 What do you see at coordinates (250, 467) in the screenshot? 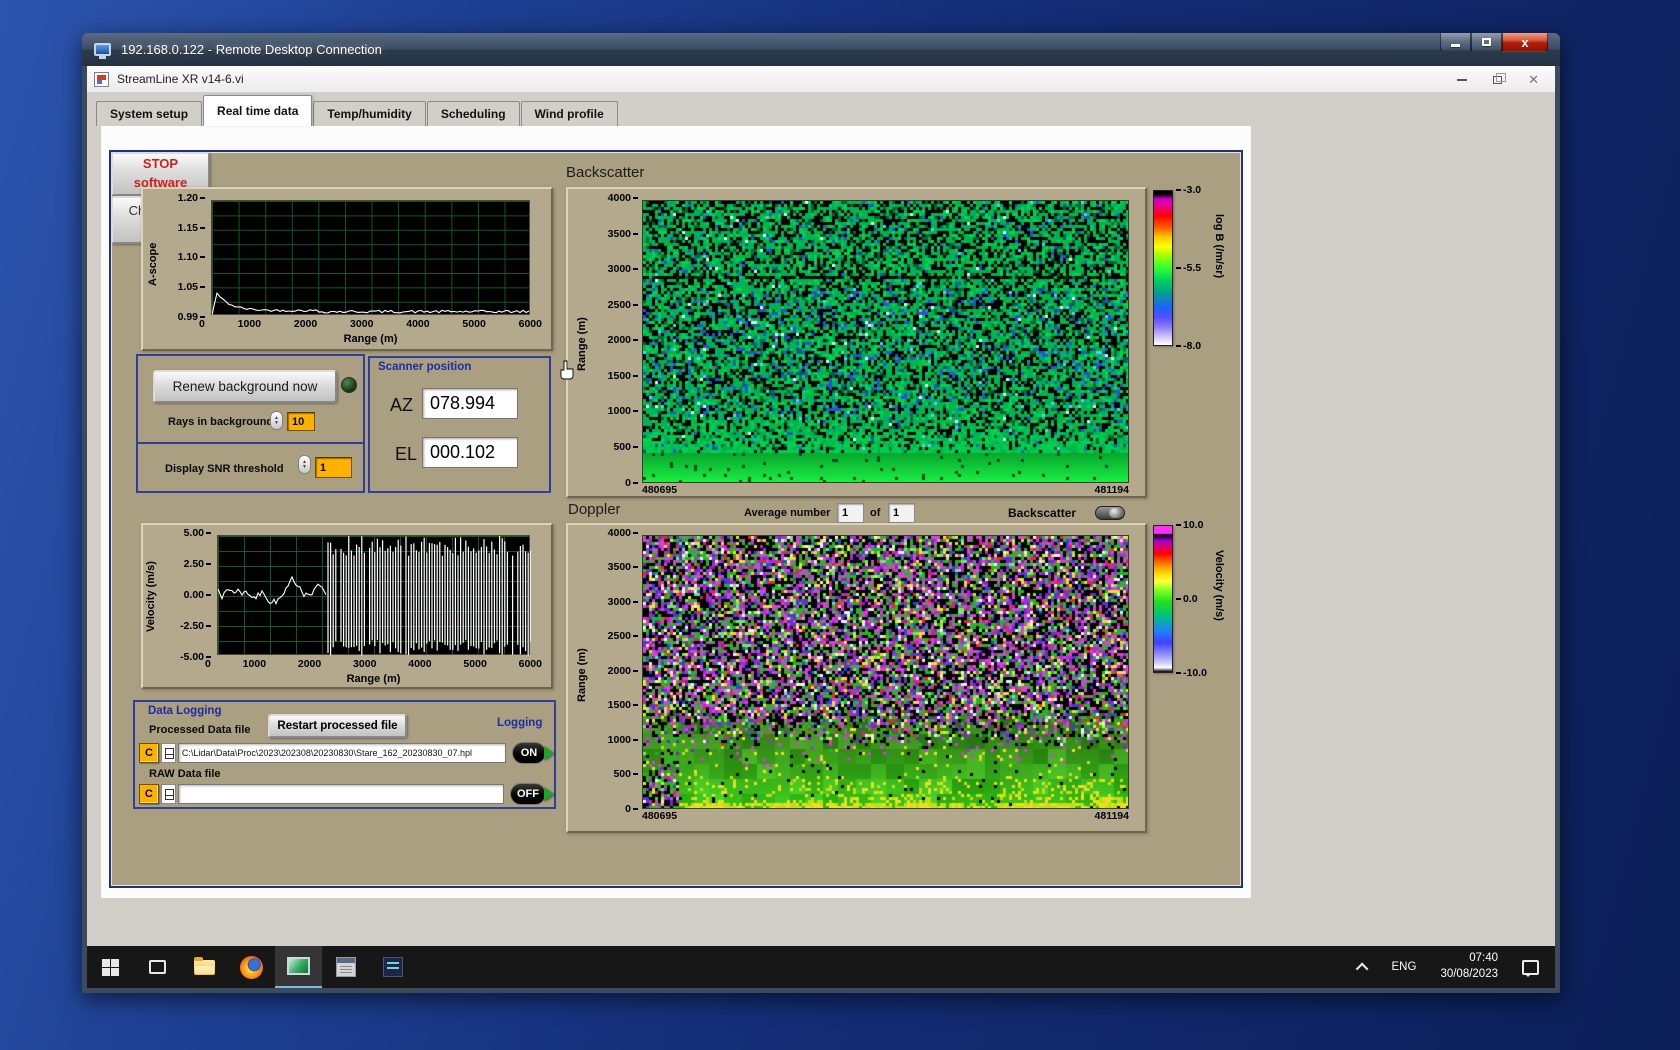
I see `snr-threshold-box: Display SNR threshold ▲ ▼ 1` at bounding box center [250, 467].